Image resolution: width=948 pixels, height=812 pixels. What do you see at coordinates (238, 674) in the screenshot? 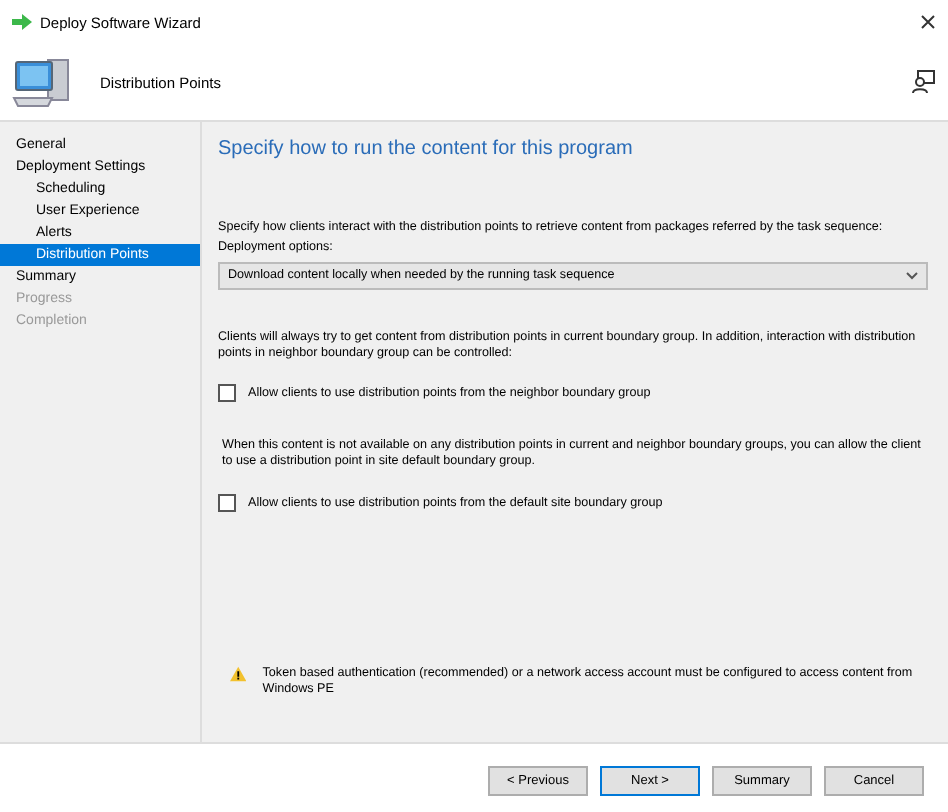
I see `warning-icon` at bounding box center [238, 674].